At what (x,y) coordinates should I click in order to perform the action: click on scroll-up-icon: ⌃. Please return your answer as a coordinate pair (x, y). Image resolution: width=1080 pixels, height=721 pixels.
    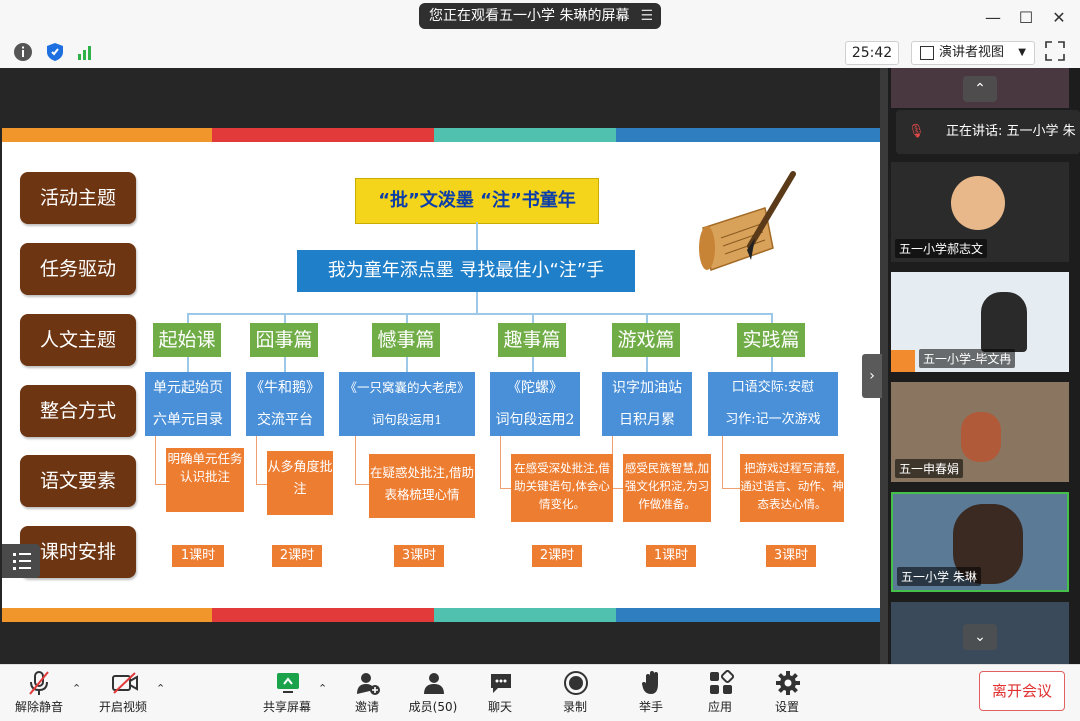
    Looking at the image, I should click on (980, 89).